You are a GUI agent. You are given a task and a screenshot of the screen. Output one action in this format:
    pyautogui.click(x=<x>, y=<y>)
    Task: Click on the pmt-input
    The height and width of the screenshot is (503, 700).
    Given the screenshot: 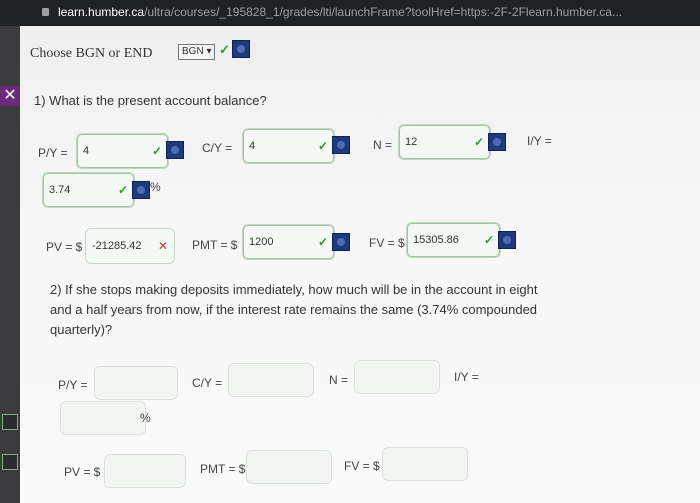 What is the action you would take?
    pyautogui.click(x=289, y=467)
    